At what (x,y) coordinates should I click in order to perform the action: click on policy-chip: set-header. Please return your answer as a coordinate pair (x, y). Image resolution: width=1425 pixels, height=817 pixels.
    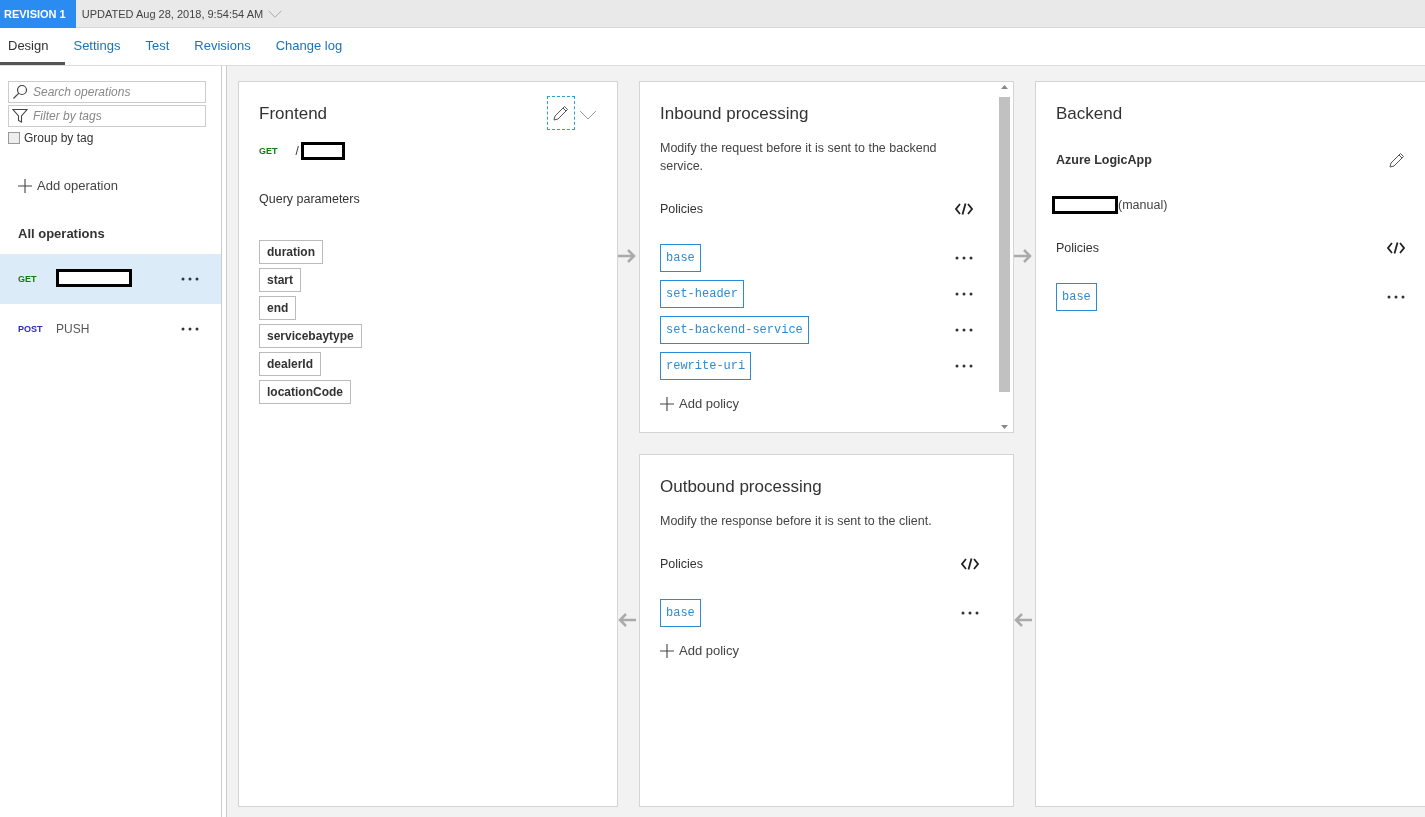
    Looking at the image, I should click on (702, 294).